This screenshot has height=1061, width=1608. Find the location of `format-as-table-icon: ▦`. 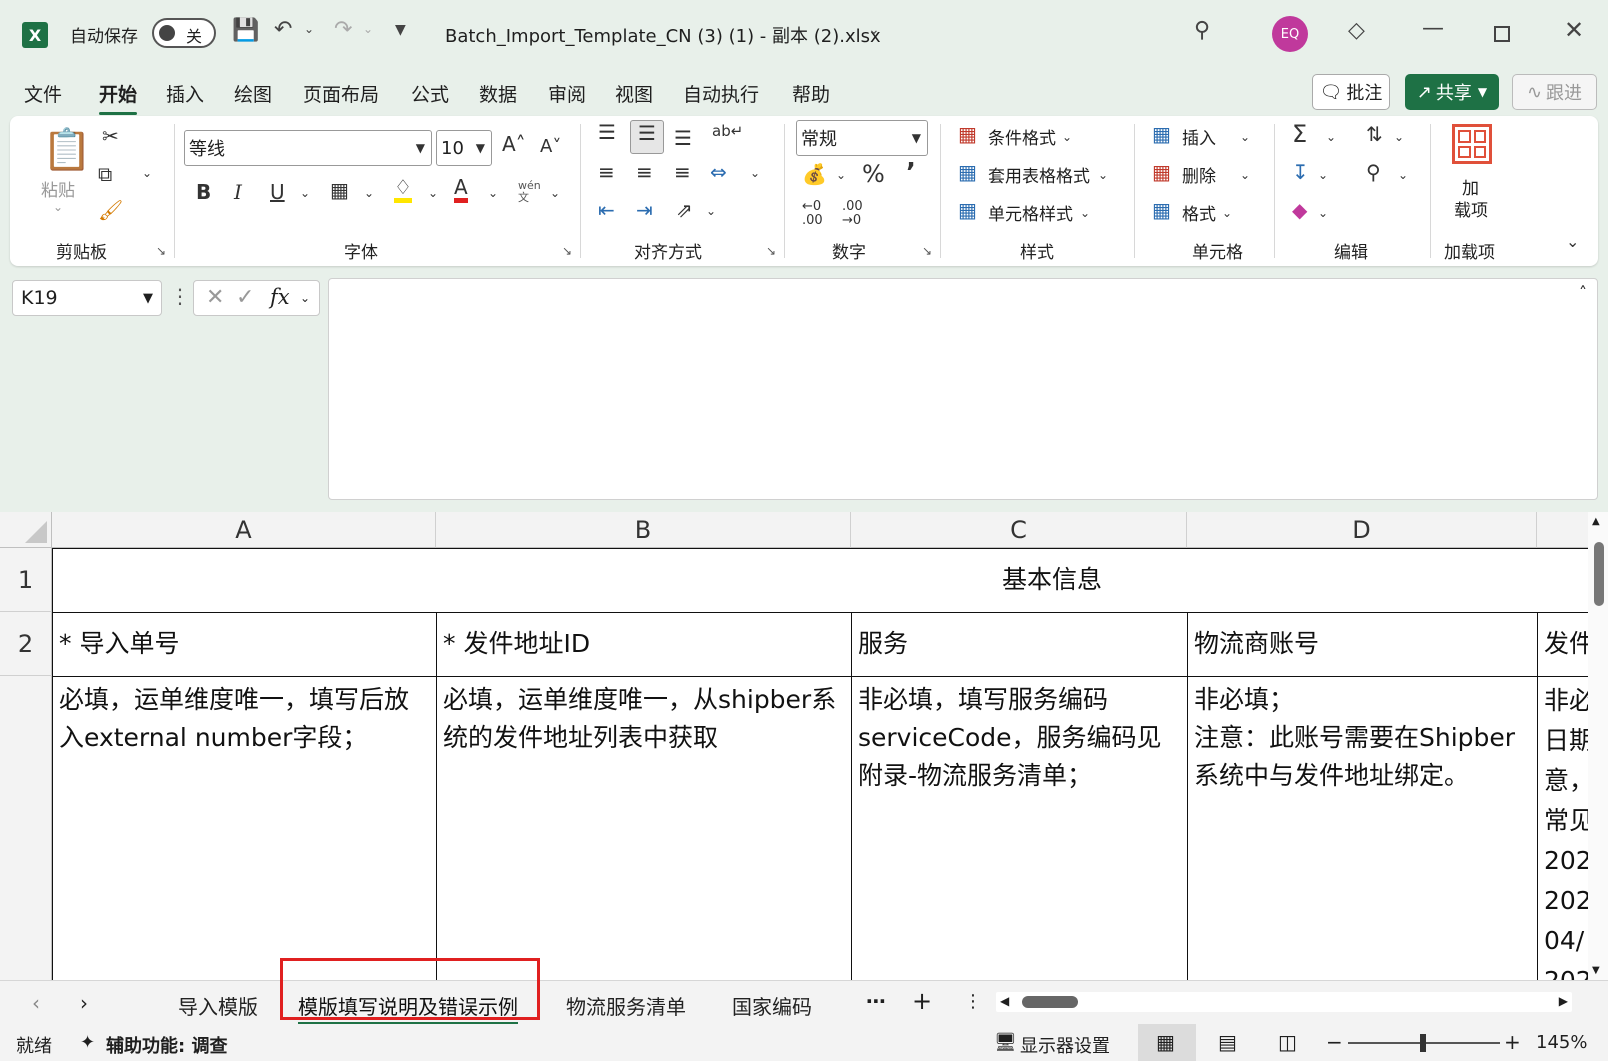

format-as-table-icon: ▦ is located at coordinates (967, 172).